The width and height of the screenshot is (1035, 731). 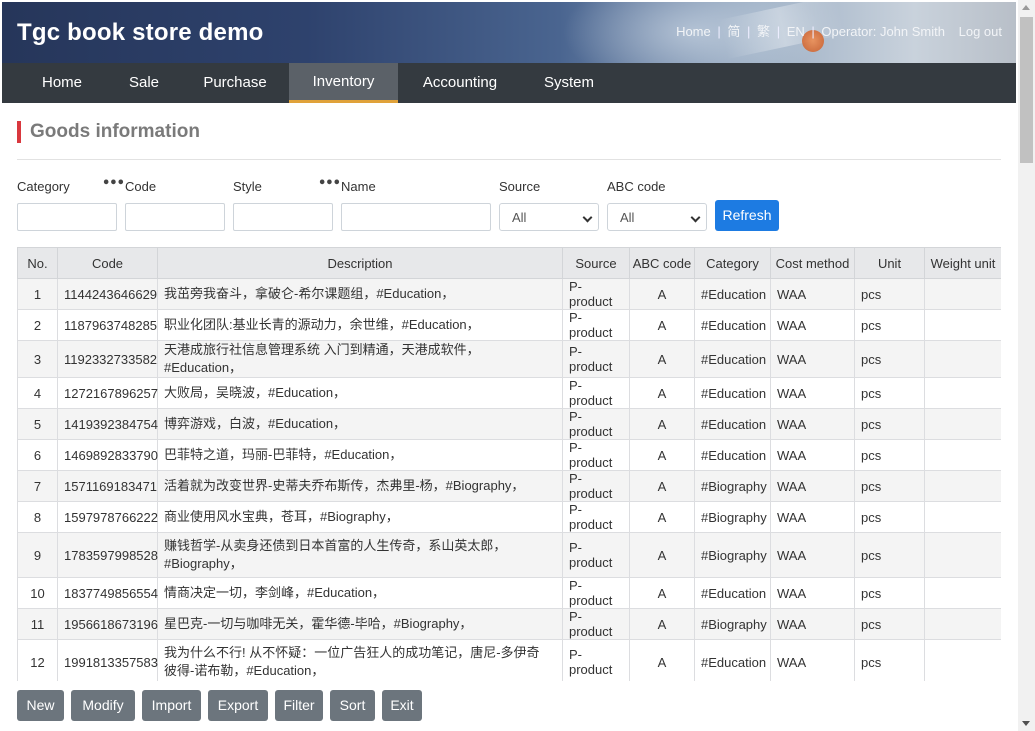 I want to click on nav-item-inventory: Inventory, so click(x=343, y=83).